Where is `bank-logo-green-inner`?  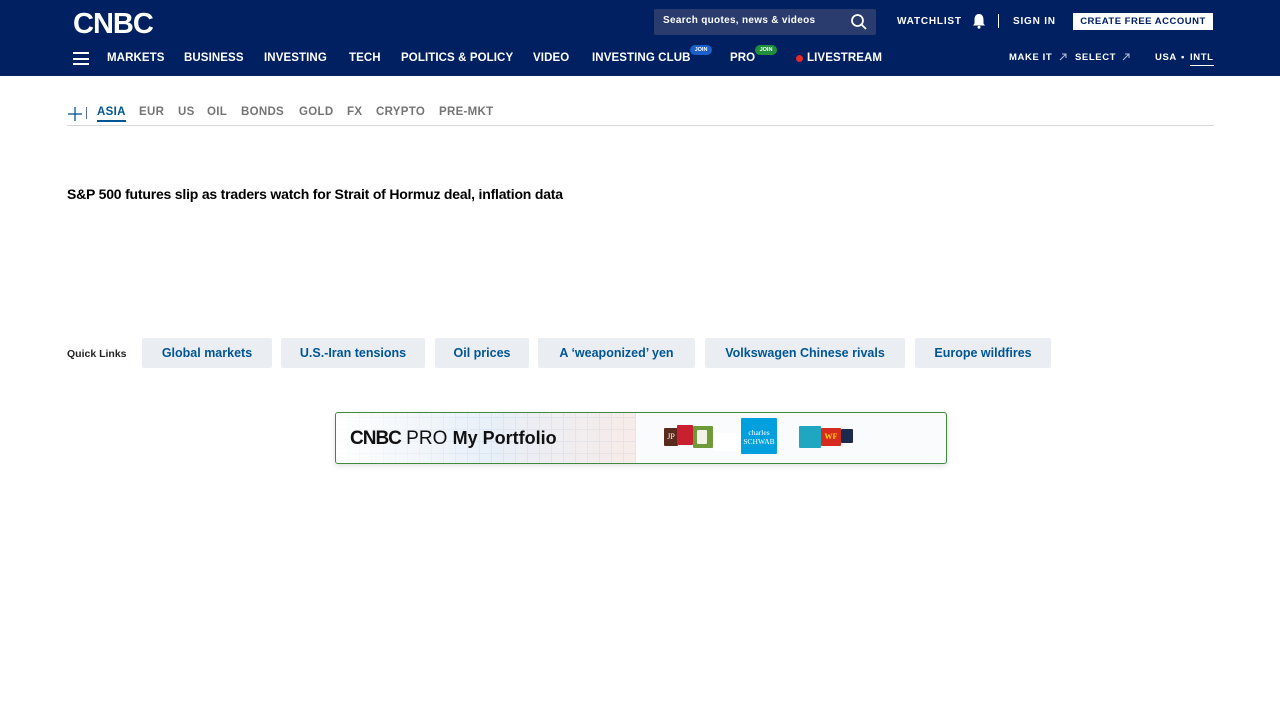 bank-logo-green-inner is located at coordinates (702, 437).